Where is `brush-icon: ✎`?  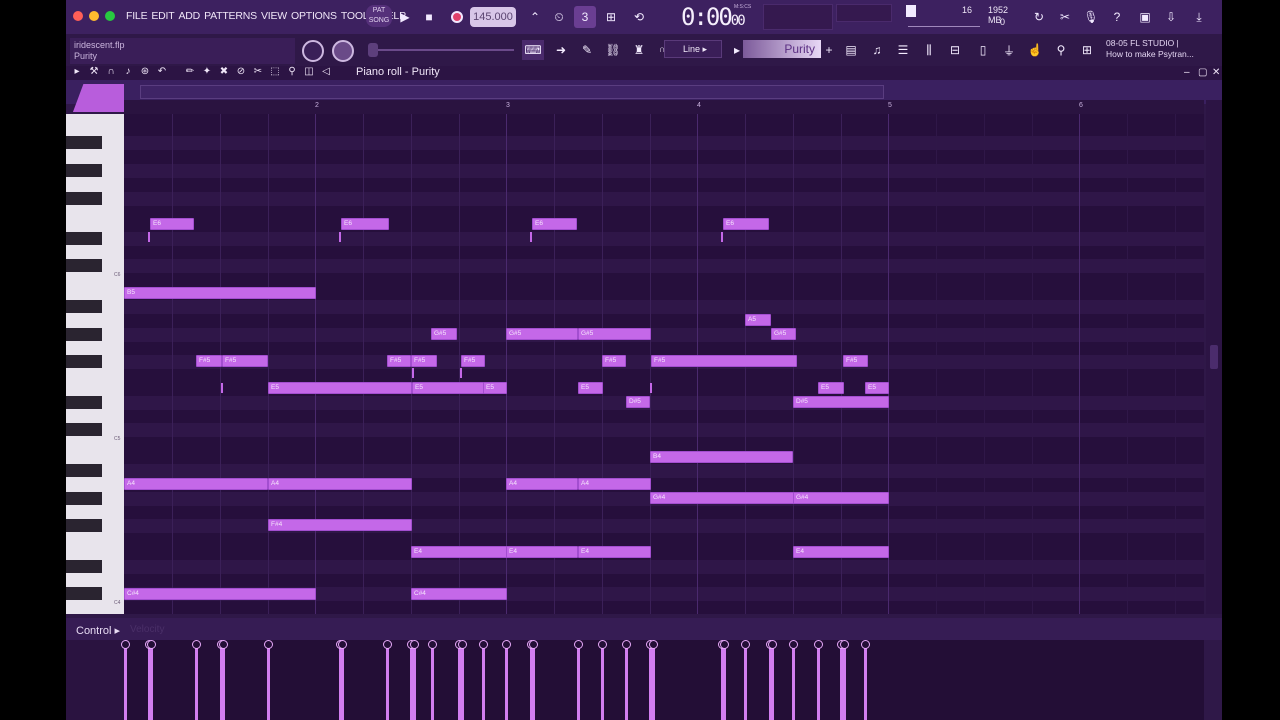 brush-icon: ✎ is located at coordinates (587, 50).